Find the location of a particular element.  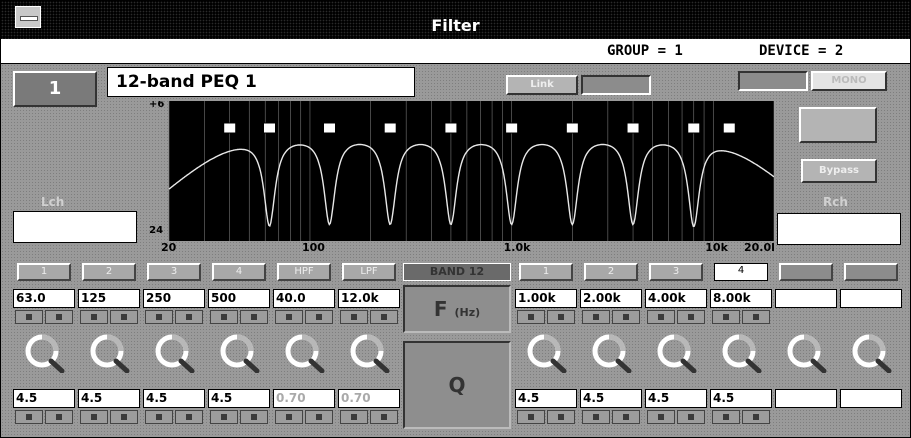

frequency-field: 125 is located at coordinates (109, 298).